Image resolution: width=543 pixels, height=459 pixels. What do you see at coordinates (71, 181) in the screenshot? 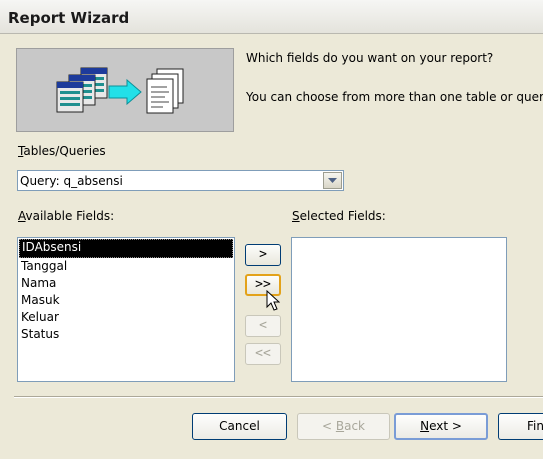
I see `tables-queries-value: Query: q_absensi` at bounding box center [71, 181].